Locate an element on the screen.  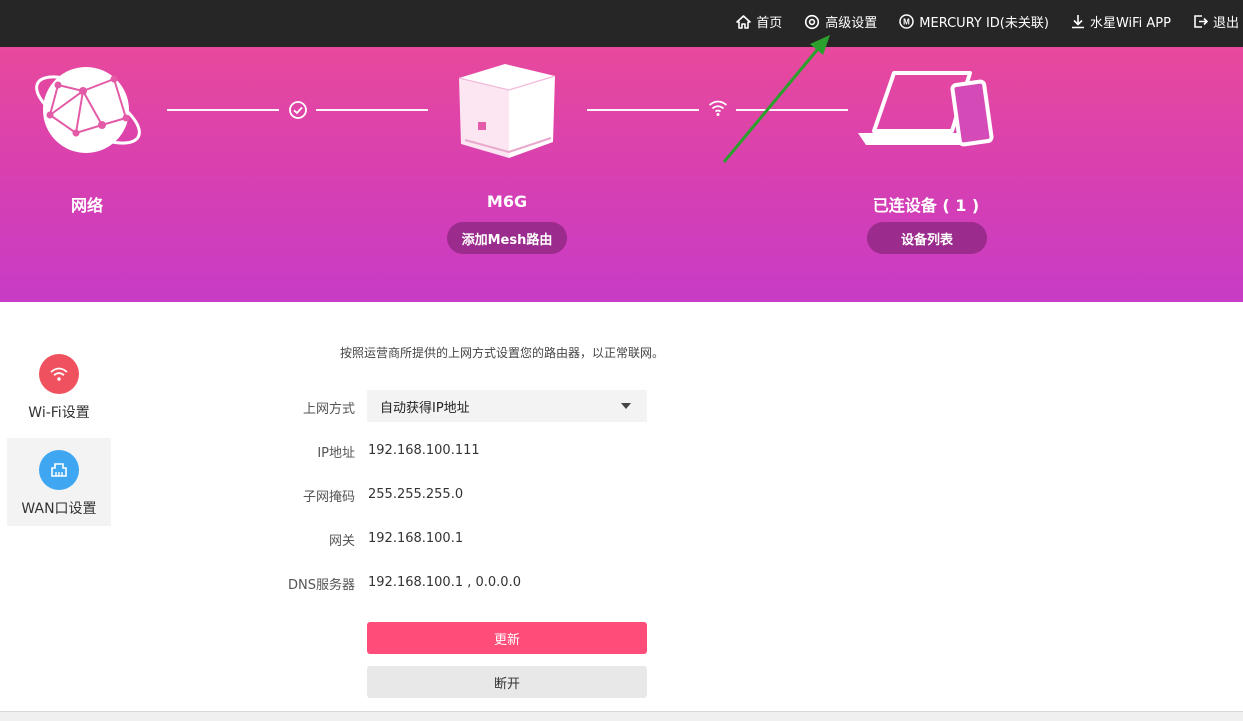
nav-mercury-id: M MERCURY ID(未关联) is located at coordinates (974, 21).